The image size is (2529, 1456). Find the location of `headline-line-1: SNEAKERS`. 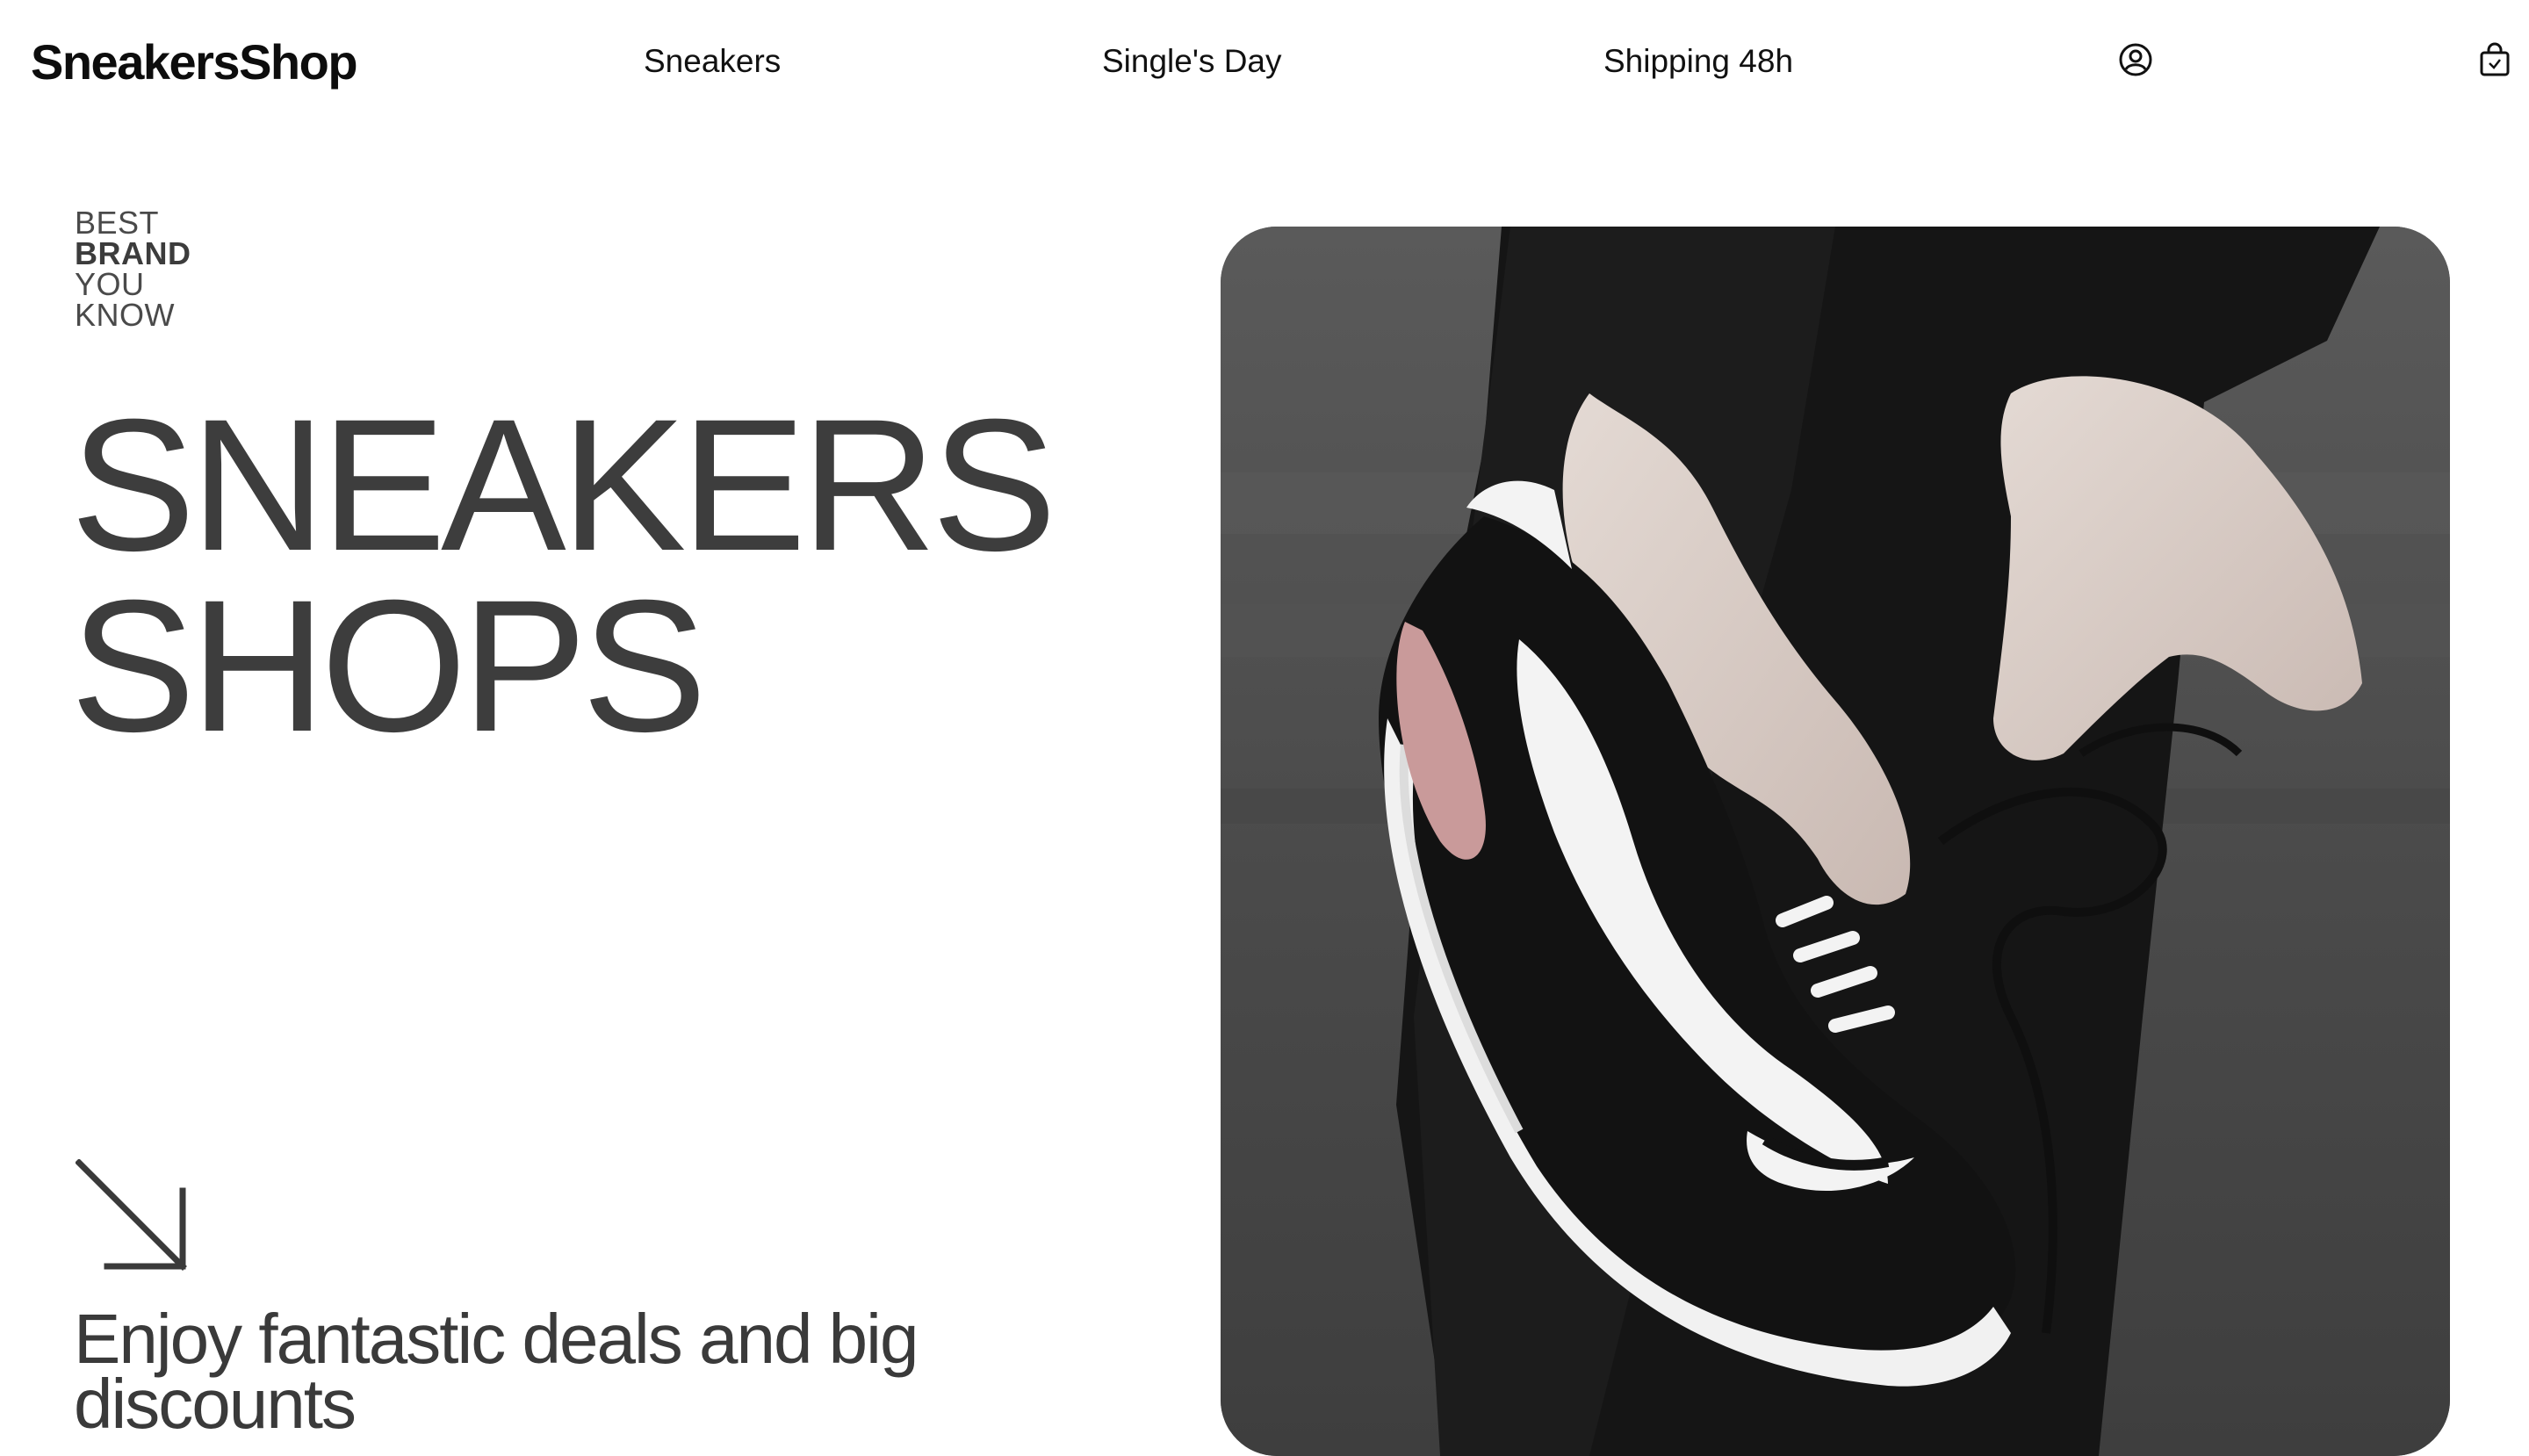

headline-line-1: SNEAKERS is located at coordinates (564, 485).